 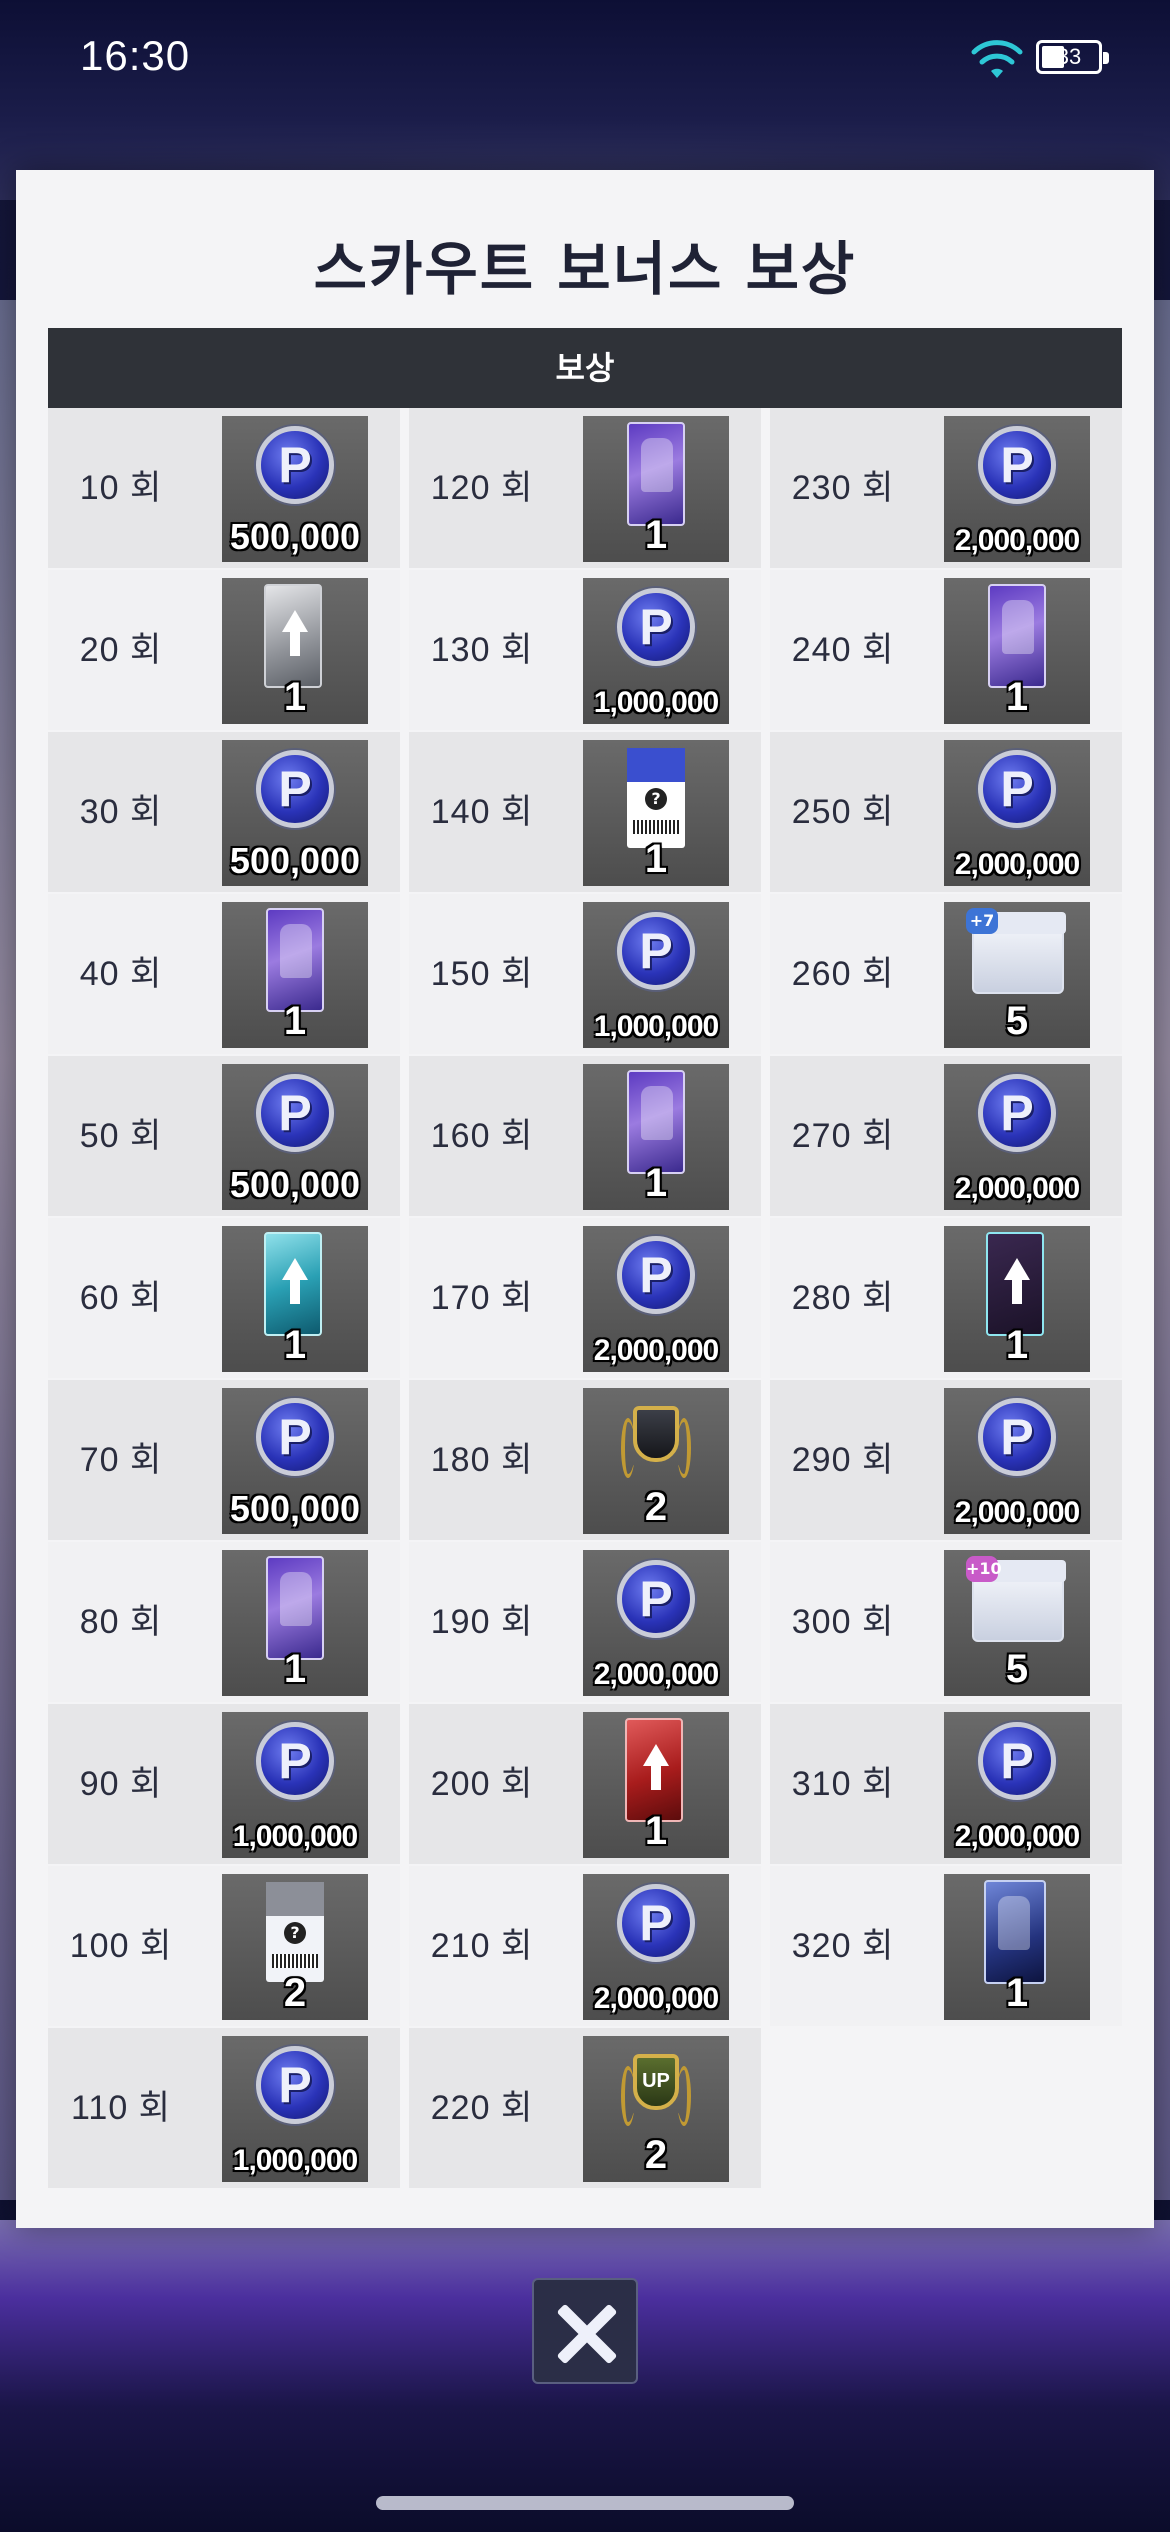 I want to click on scout-count-label: 320 회, so click(x=843, y=1946).